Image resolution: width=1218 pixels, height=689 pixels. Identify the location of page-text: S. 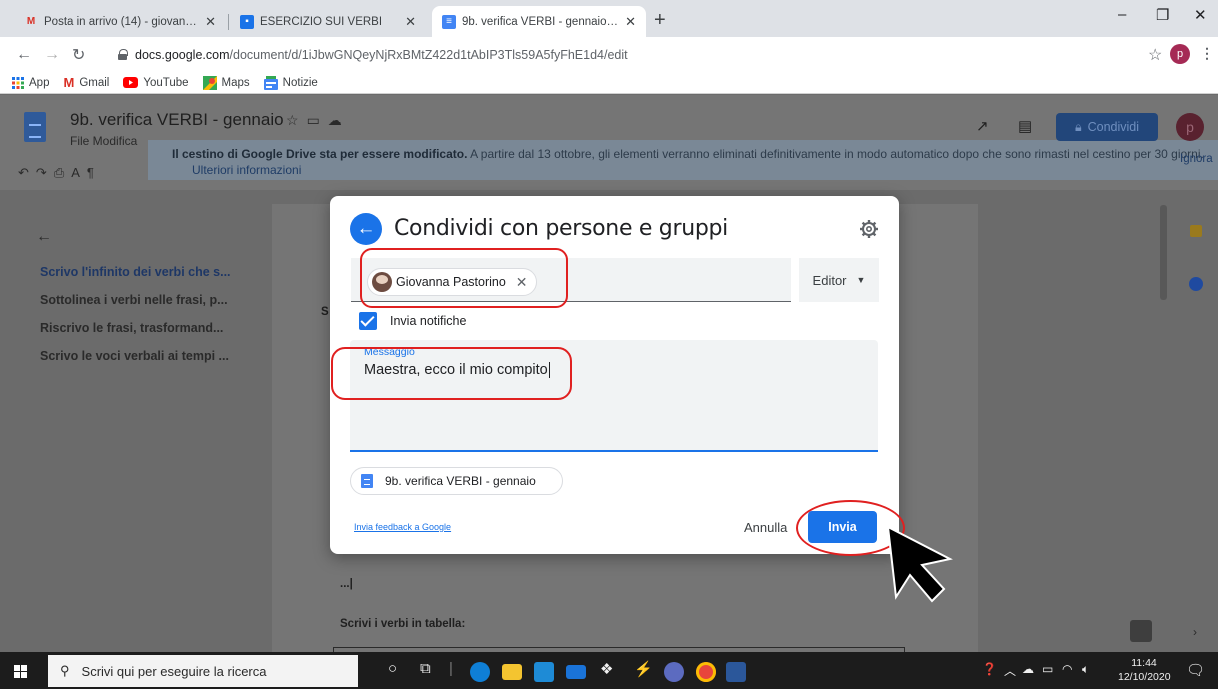
(325, 312).